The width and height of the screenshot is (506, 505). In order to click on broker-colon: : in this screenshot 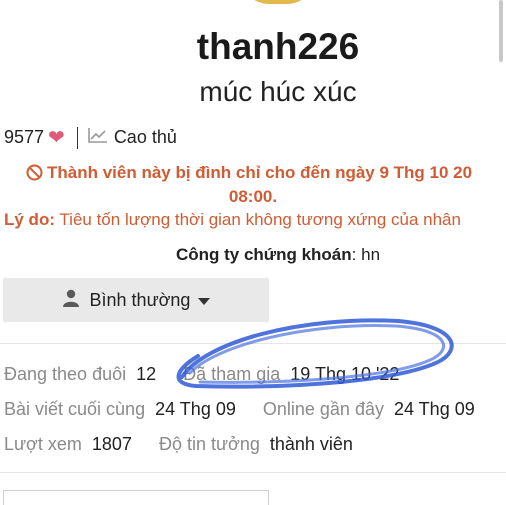, I will do `click(356, 254)`.